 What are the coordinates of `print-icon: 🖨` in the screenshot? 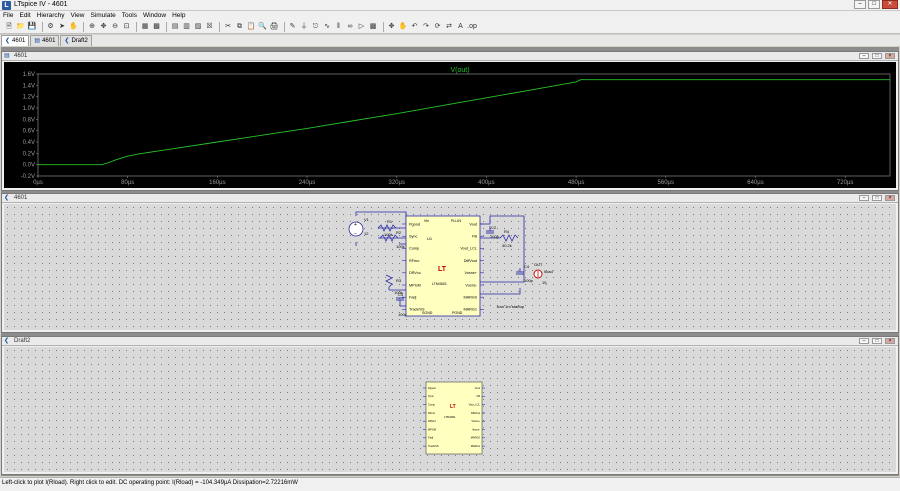 It's located at (274, 27).